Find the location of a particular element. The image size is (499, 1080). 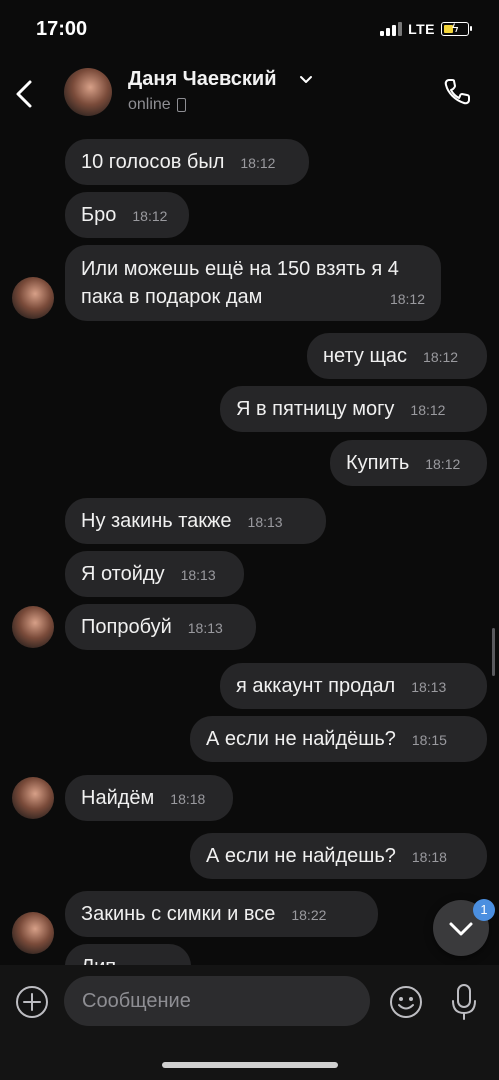

message-text: А если не найдёшь? is located at coordinates (301, 739).